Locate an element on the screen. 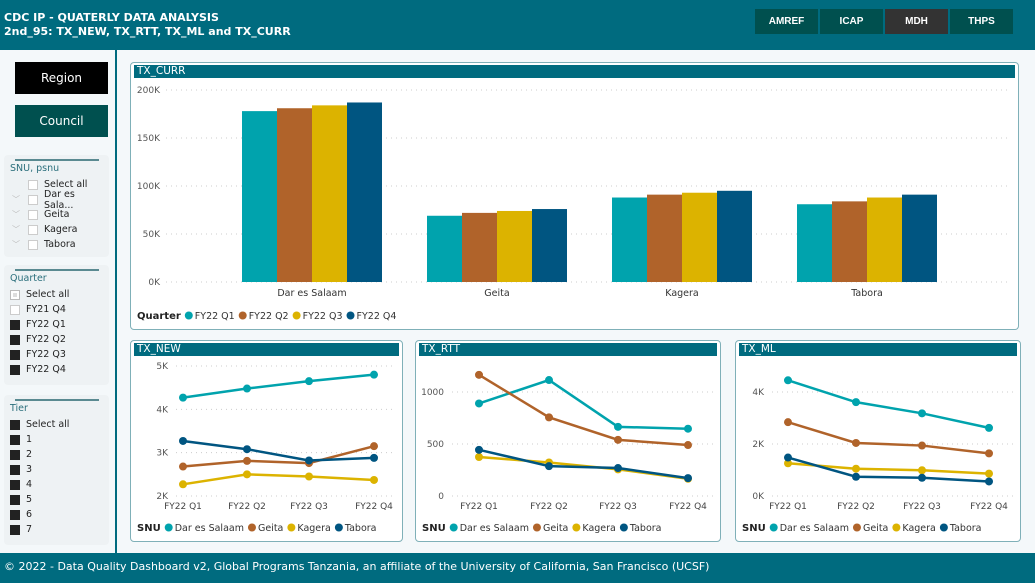 The height and width of the screenshot is (583, 1035). y-tick-label: 100K is located at coordinates (149, 187).